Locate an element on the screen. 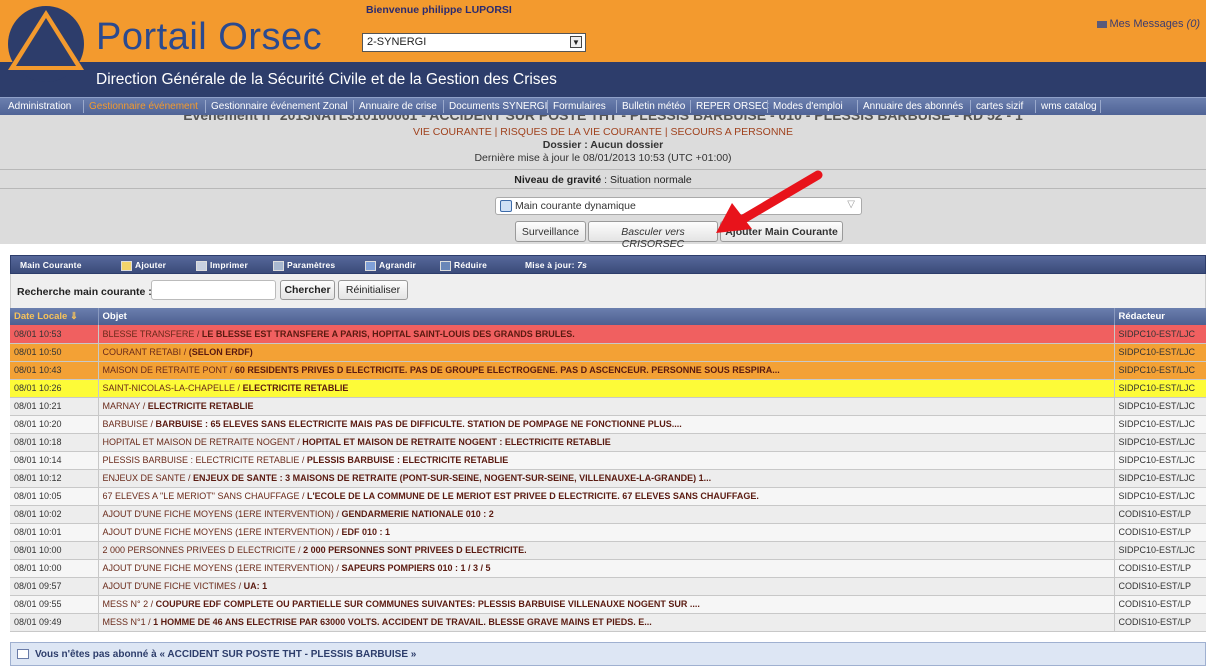  row-date: 08/01 09:55 is located at coordinates (54, 604).